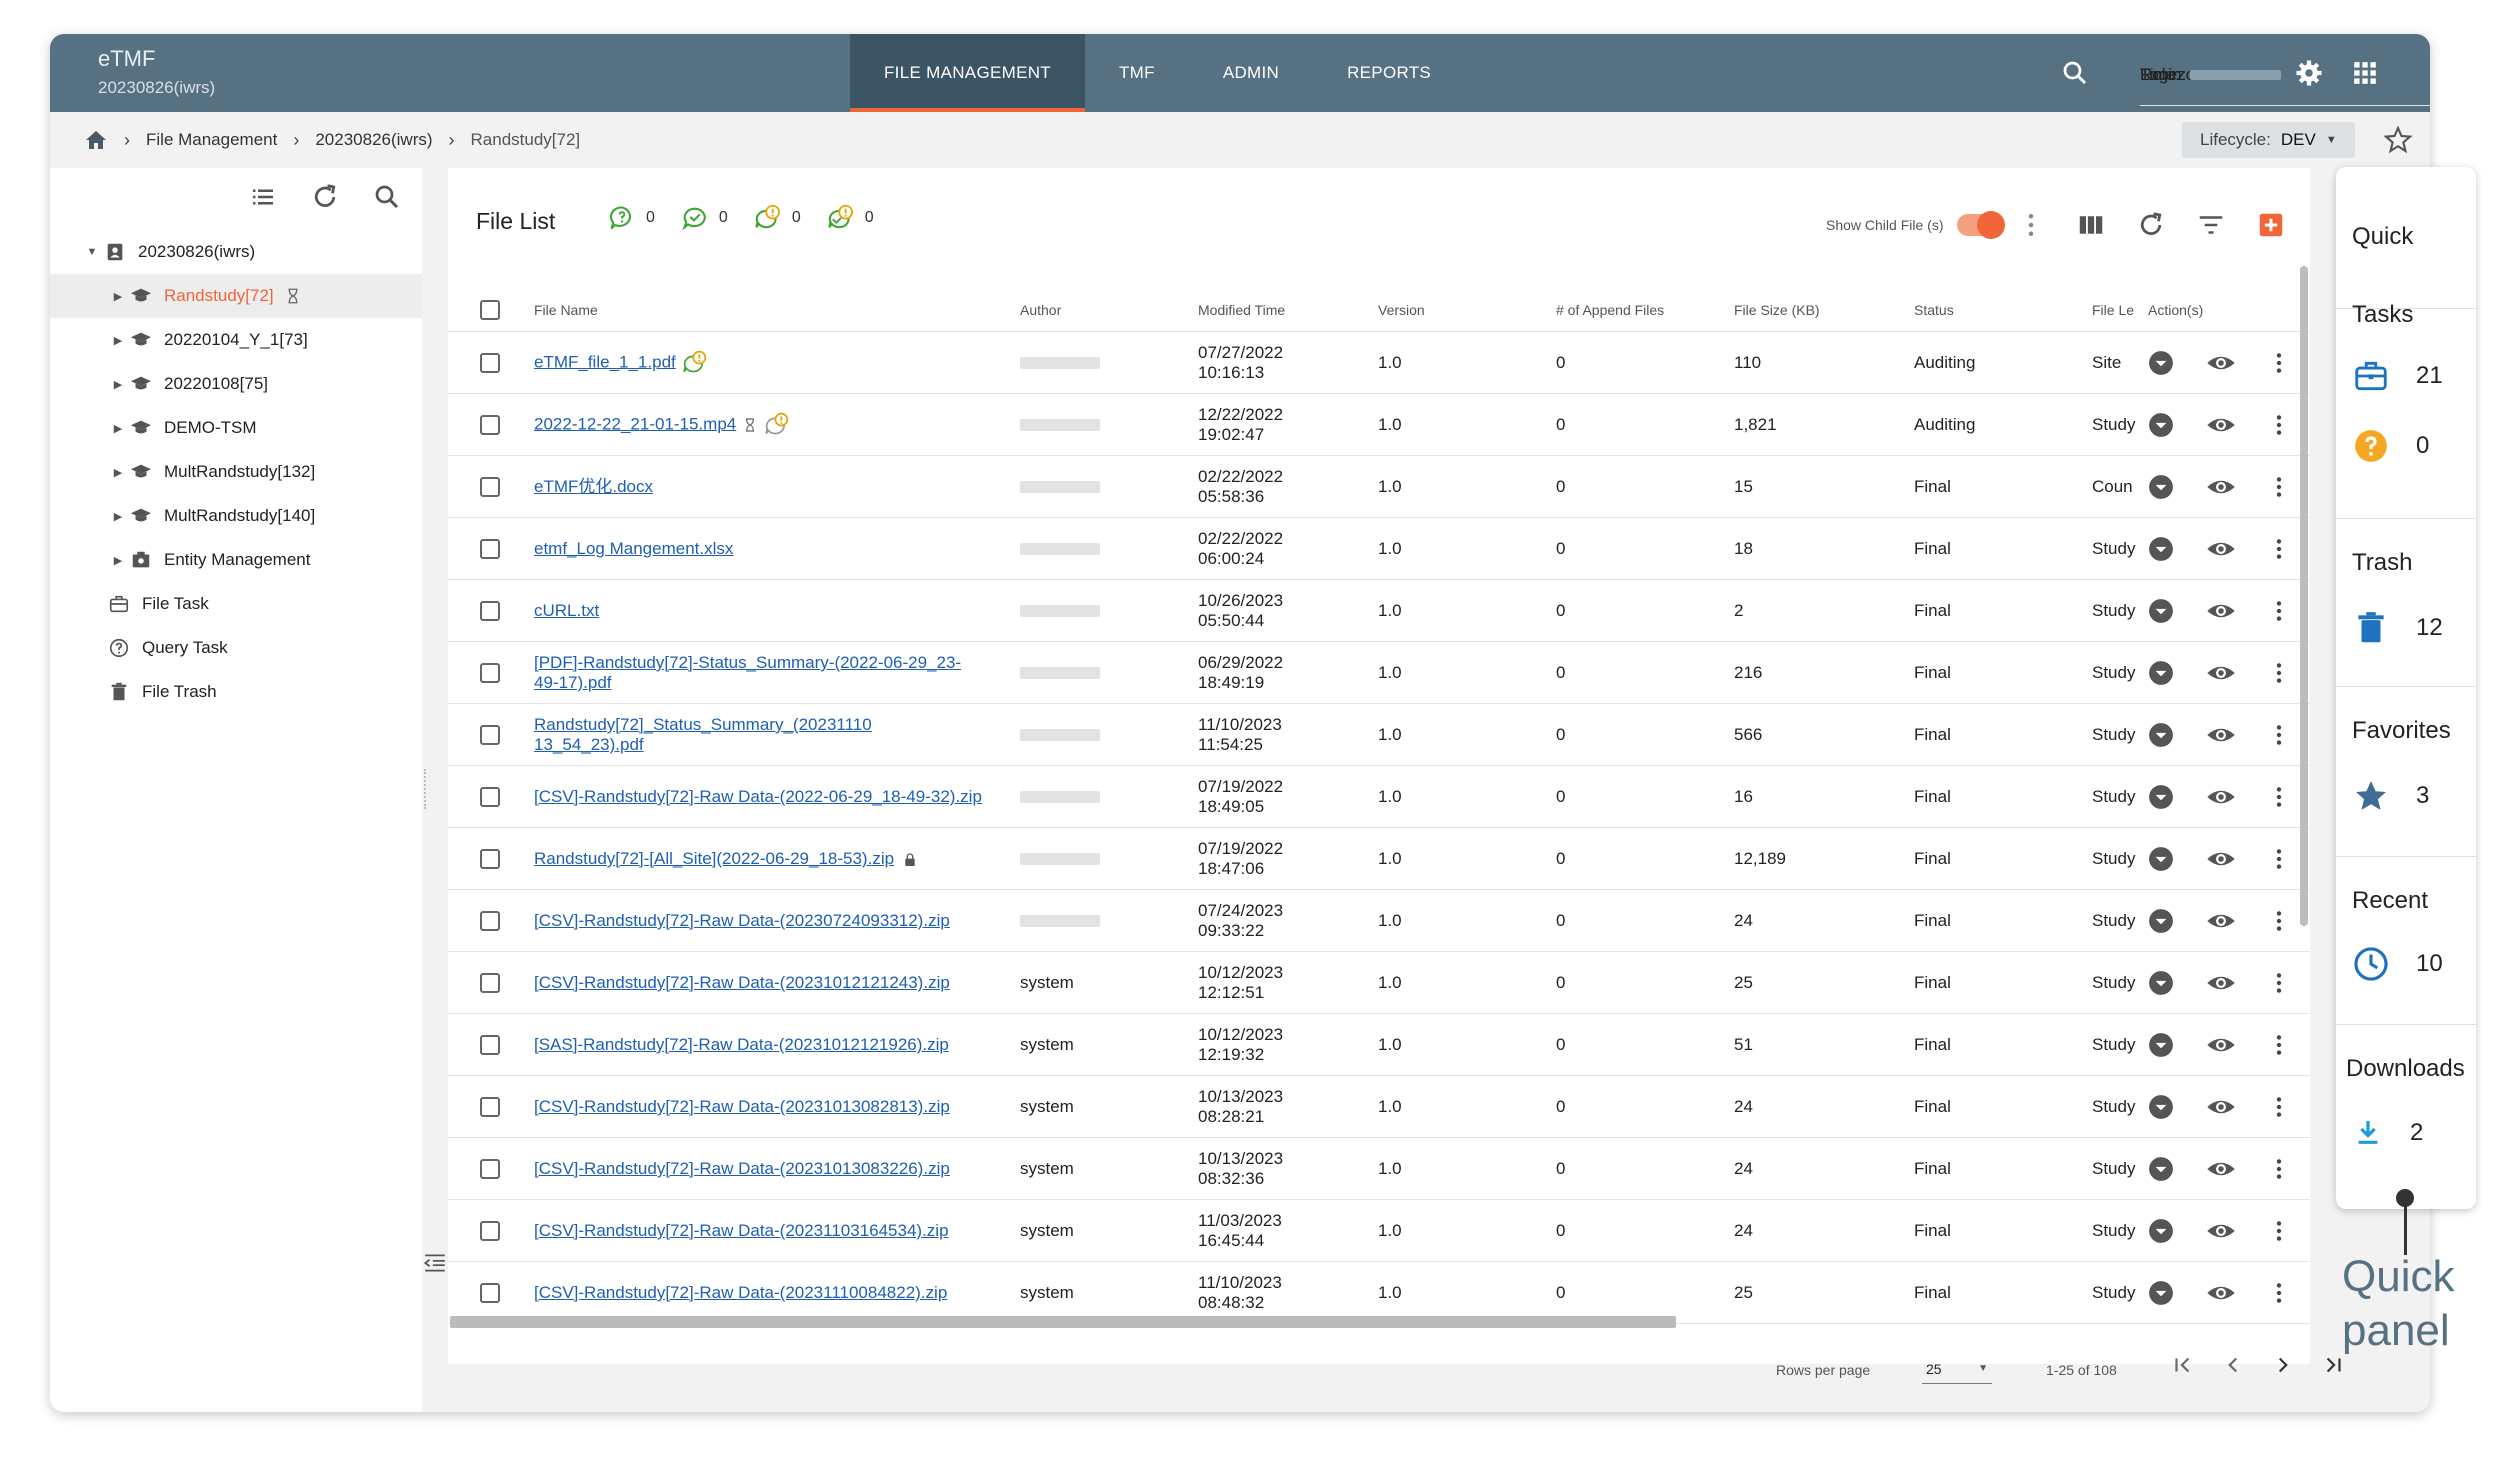 The image size is (2500, 1477). I want to click on col-author: Author, so click(1040, 310).